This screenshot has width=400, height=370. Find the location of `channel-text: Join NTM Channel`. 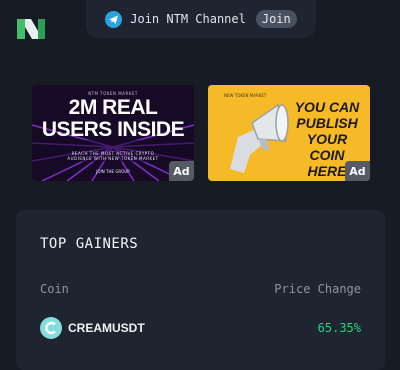

channel-text: Join NTM Channel is located at coordinates (188, 19).